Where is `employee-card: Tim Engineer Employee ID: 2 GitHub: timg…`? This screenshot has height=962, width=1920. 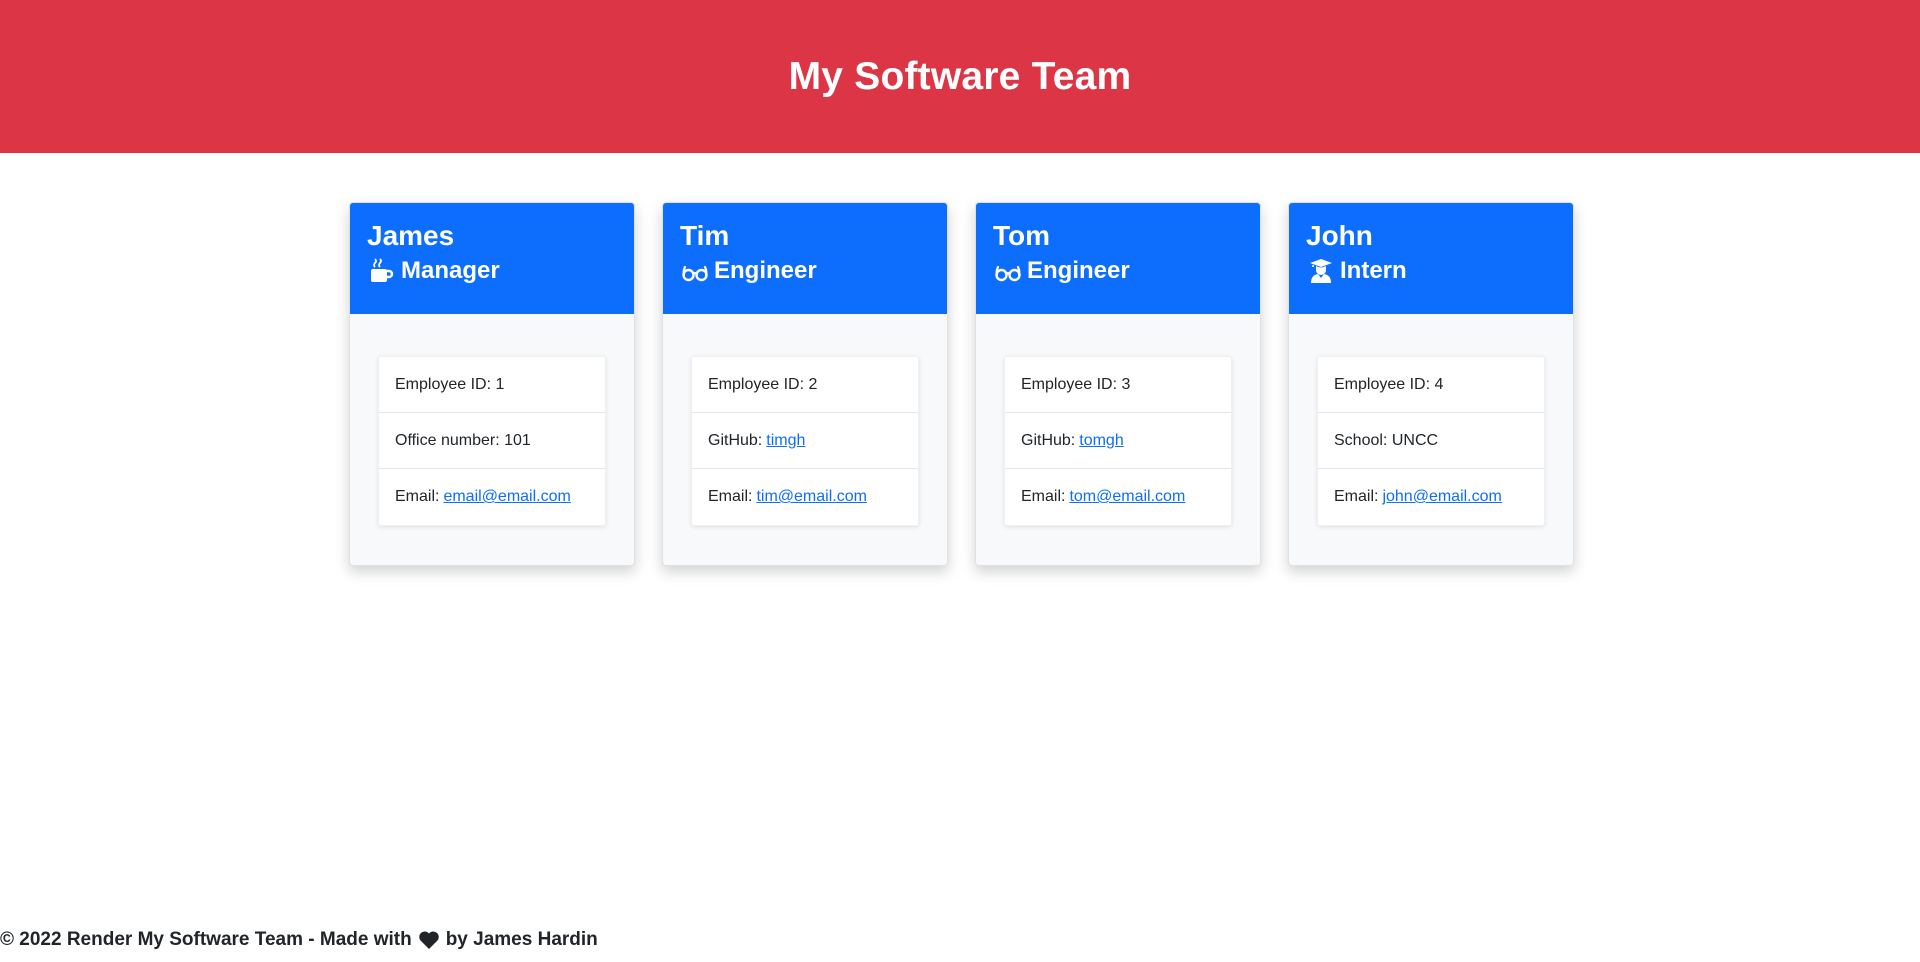
employee-card: Tim Engineer Employee ID: 2 GitHub: timg… is located at coordinates (805, 384).